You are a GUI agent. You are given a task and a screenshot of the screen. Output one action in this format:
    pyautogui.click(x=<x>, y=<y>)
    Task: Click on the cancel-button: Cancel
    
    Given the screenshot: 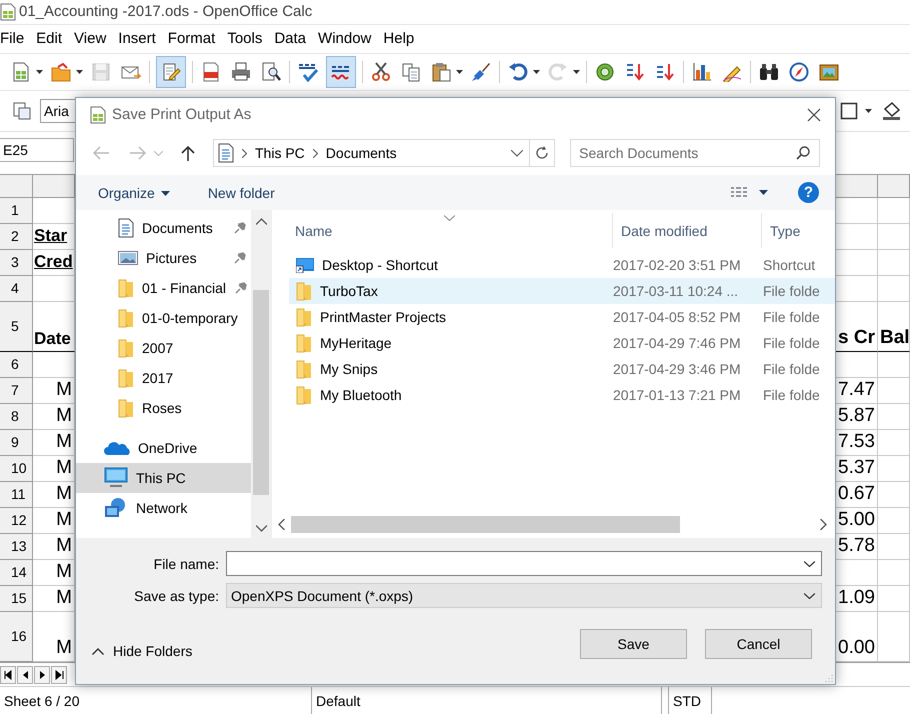 What is the action you would take?
    pyautogui.click(x=758, y=644)
    